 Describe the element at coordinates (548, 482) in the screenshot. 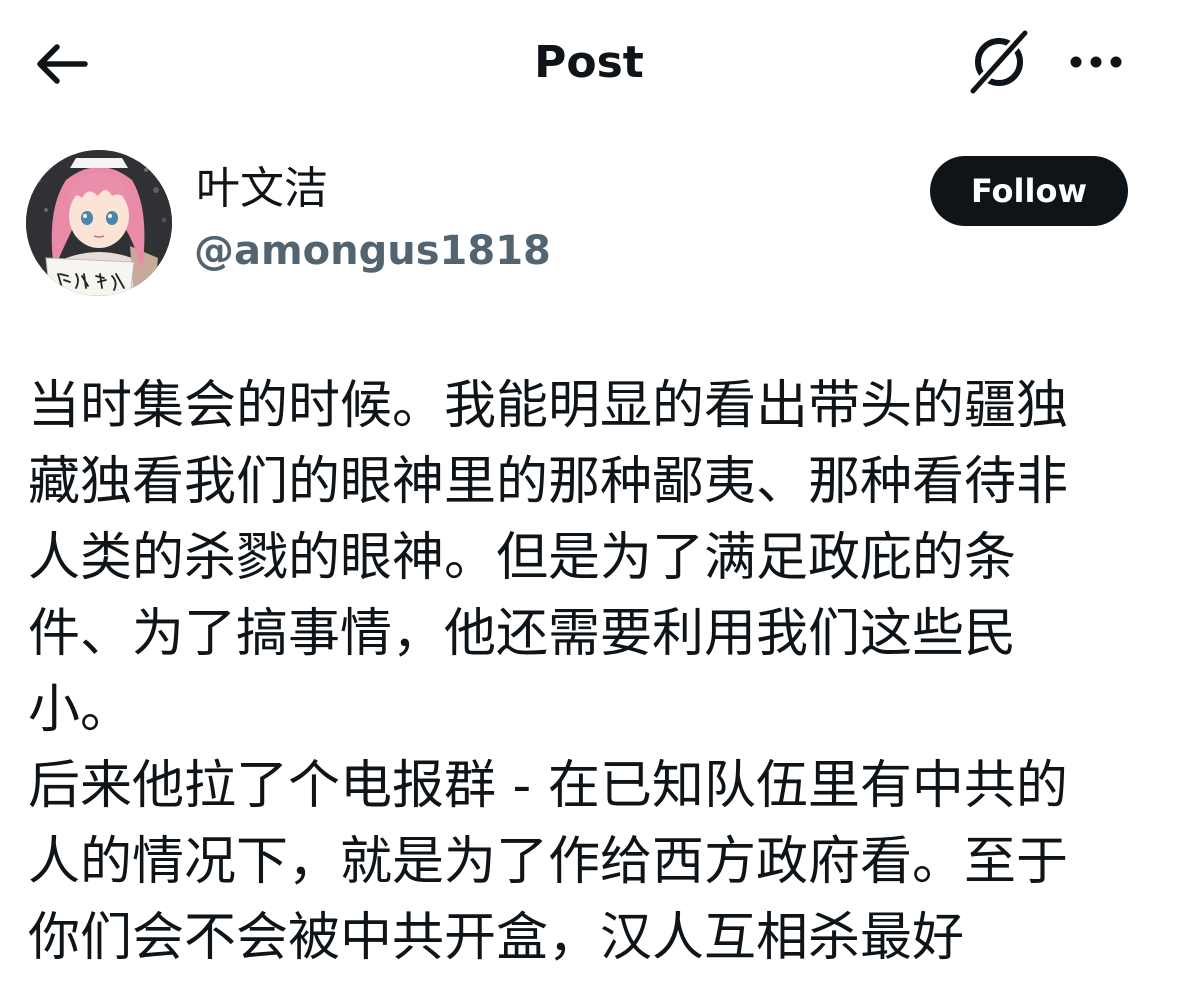

I see `post-text-line: 藏独看我们的眼神里的那种鄙夷、那种看待非` at that location.